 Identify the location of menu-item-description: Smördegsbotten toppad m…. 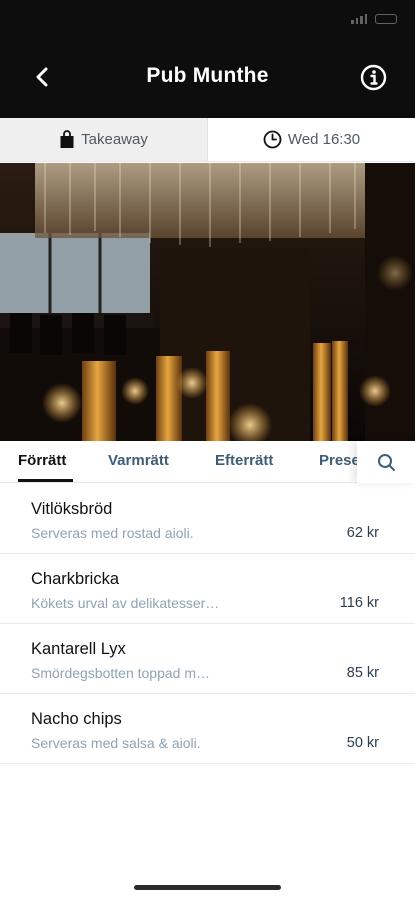
(120, 673).